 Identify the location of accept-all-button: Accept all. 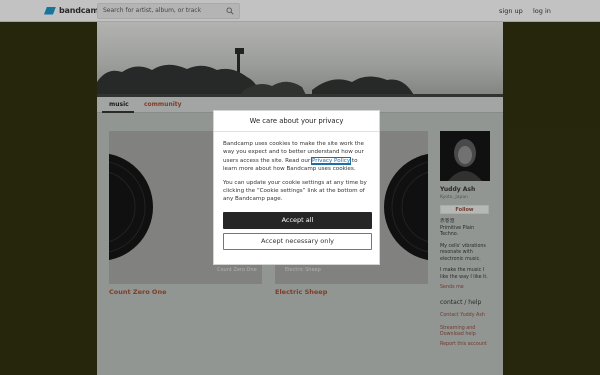
(297, 220).